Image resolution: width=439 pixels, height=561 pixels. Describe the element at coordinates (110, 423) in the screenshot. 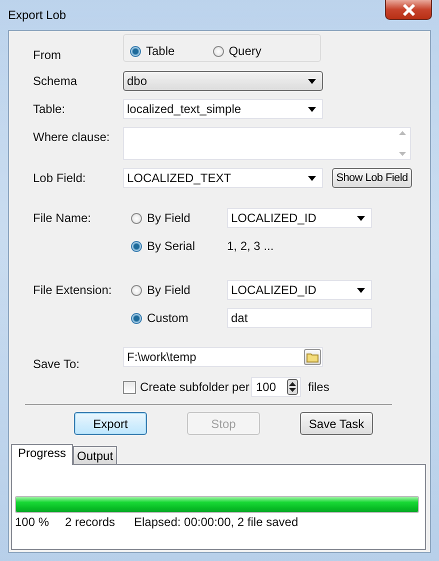

I see `action-button: Export` at that location.